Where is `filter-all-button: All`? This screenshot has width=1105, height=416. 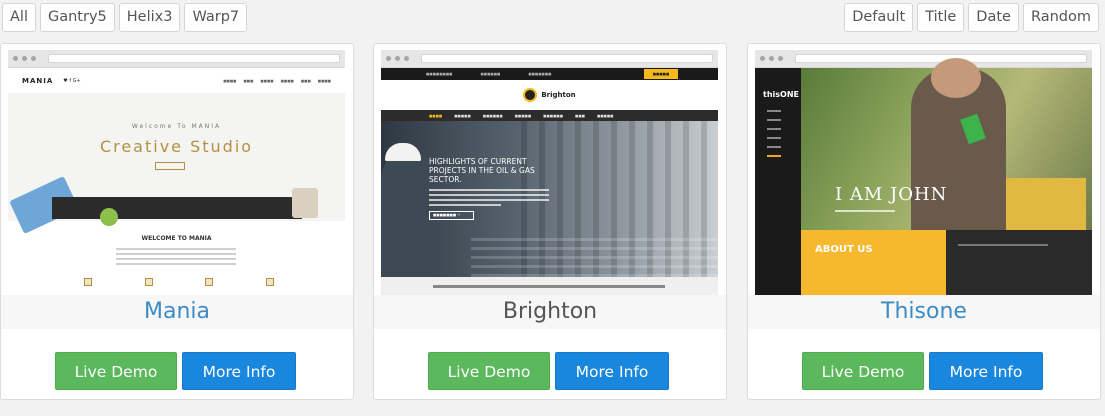 filter-all-button: All is located at coordinates (19, 17).